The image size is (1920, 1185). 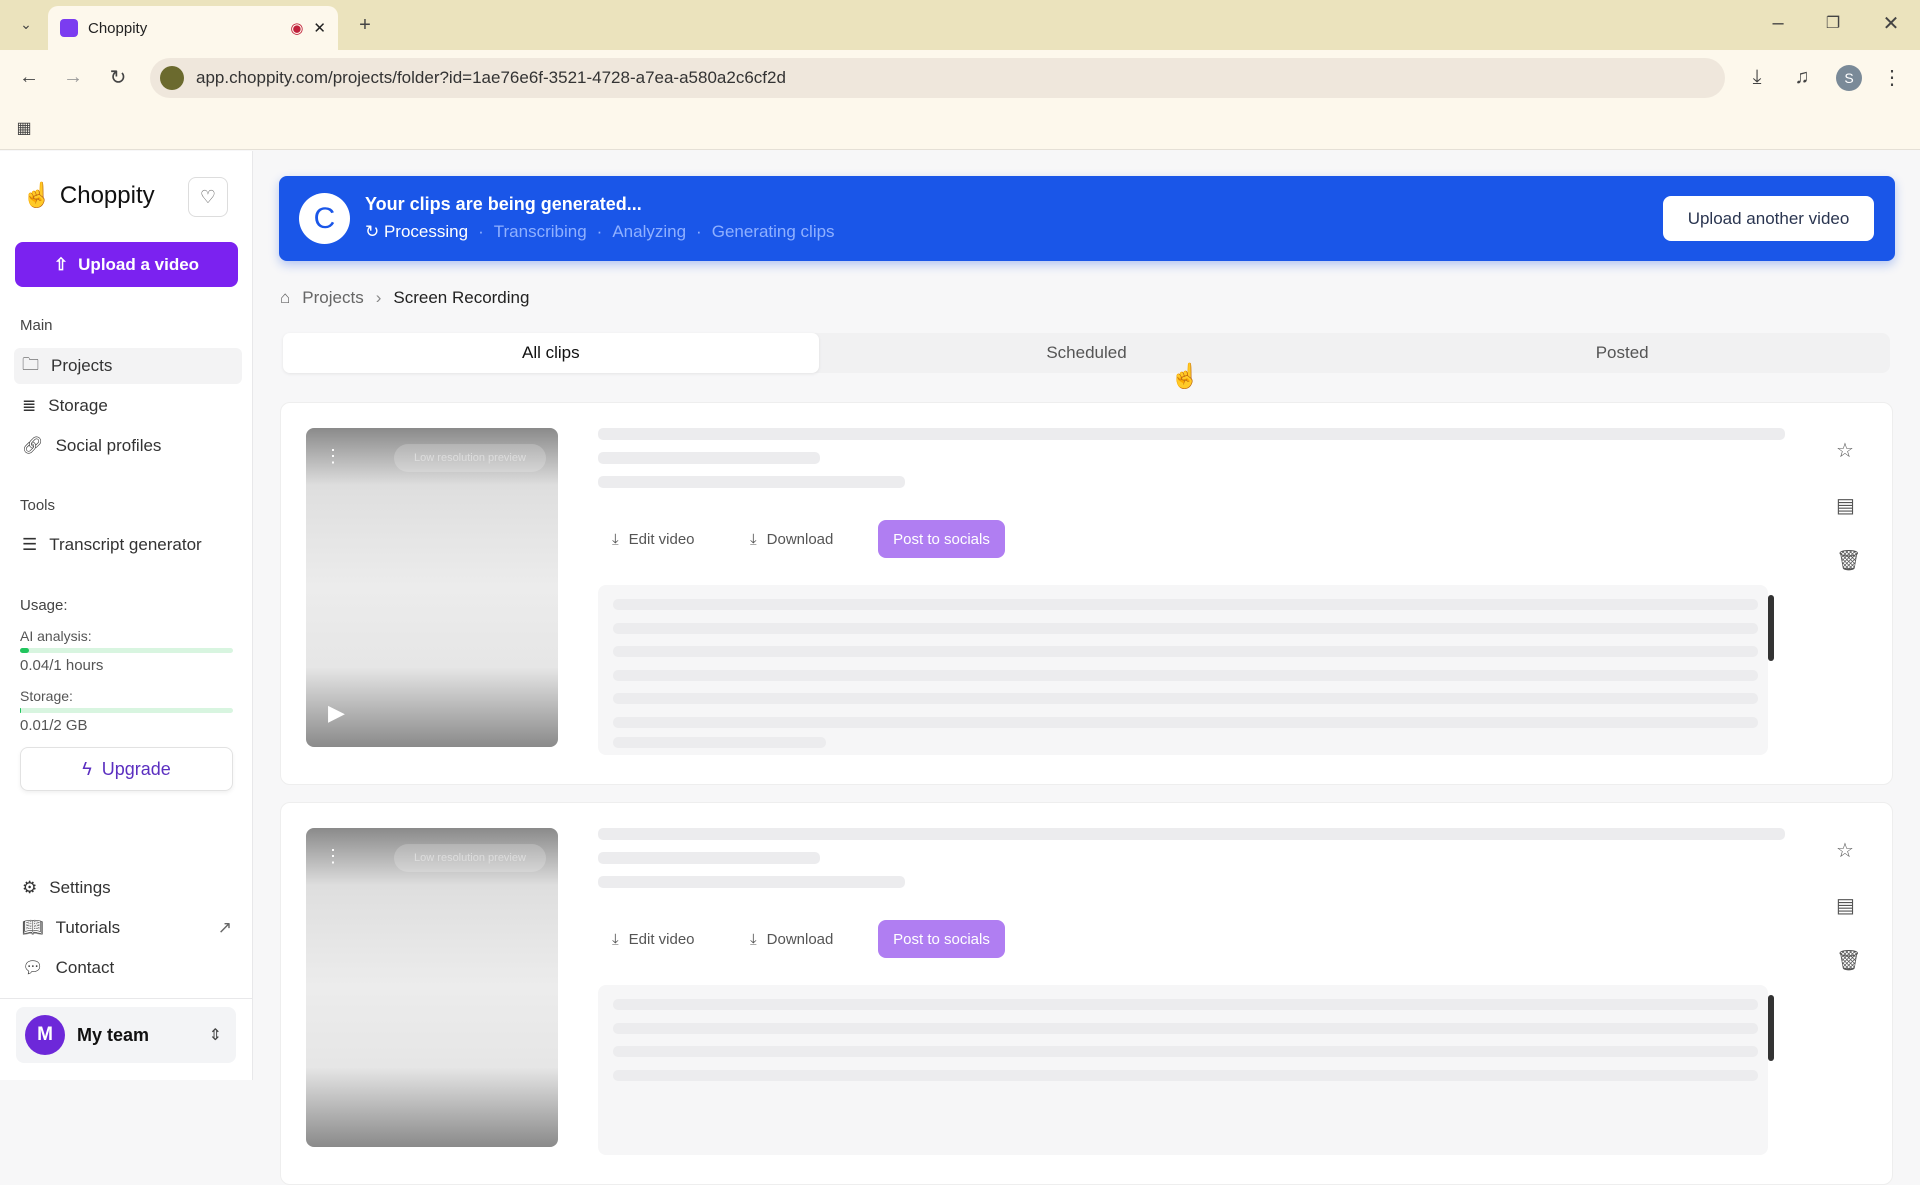 What do you see at coordinates (24, 128) in the screenshot?
I see `apps-grid-icon: ▦` at bounding box center [24, 128].